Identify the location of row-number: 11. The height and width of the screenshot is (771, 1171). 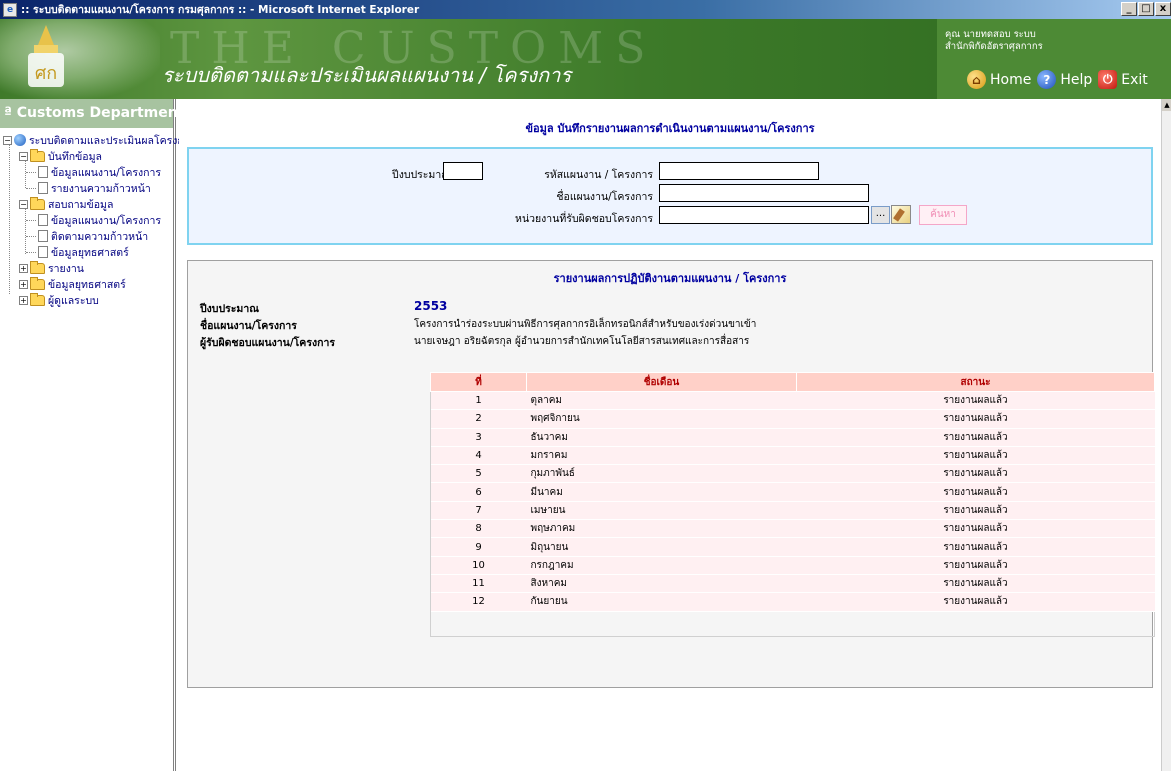
(478, 584).